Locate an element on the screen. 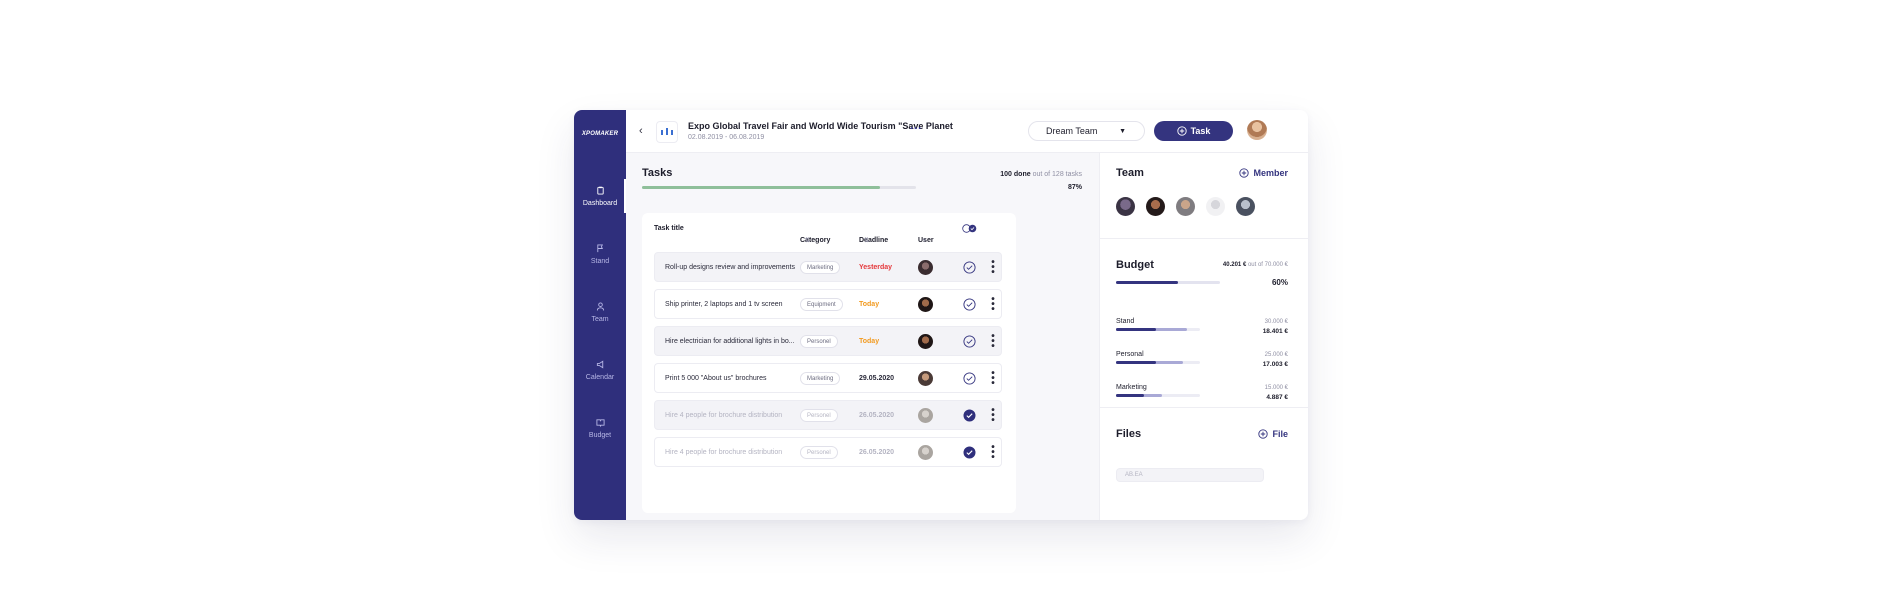 The image size is (1878, 610). sort-icon: ⇅ is located at coordinates (808, 241).